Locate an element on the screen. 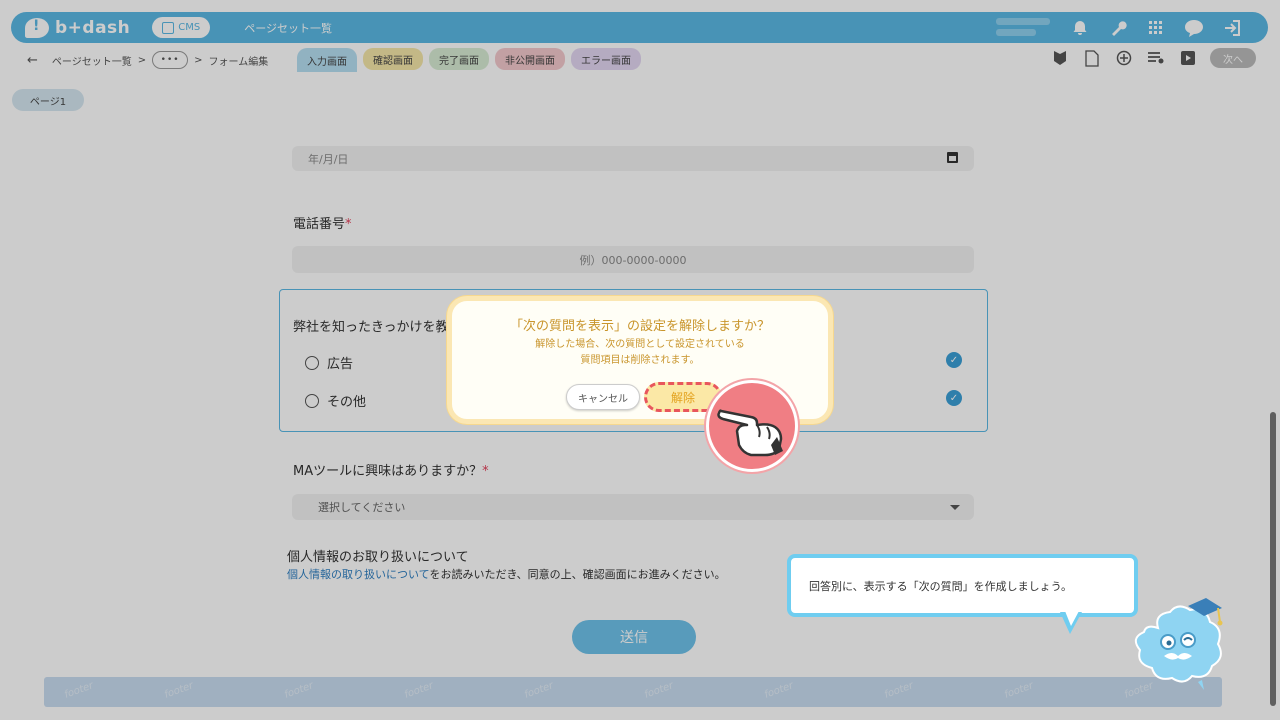 This screenshot has height=720, width=1280. guide-tooltip: 回答別に、表示する「次の質問」を作成しましょう。 is located at coordinates (962, 585).